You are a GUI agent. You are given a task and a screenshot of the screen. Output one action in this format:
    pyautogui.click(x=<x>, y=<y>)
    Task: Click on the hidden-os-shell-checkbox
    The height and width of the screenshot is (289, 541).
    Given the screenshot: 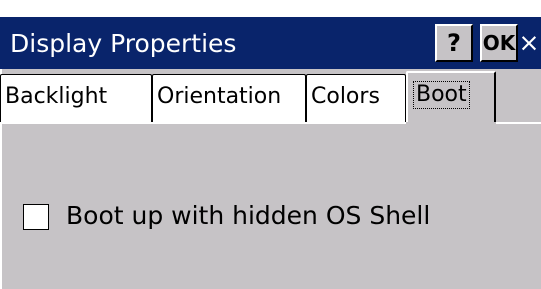 What is the action you would take?
    pyautogui.click(x=36, y=217)
    